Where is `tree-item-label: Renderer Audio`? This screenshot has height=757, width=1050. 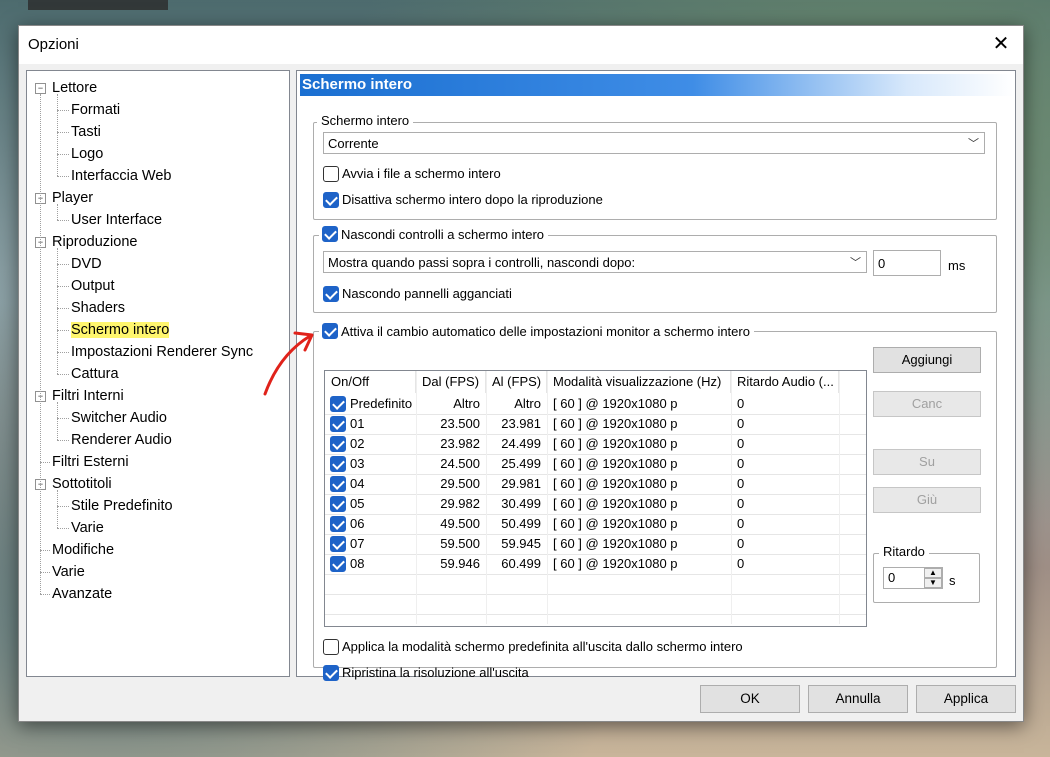 tree-item-label: Renderer Audio is located at coordinates (121, 440).